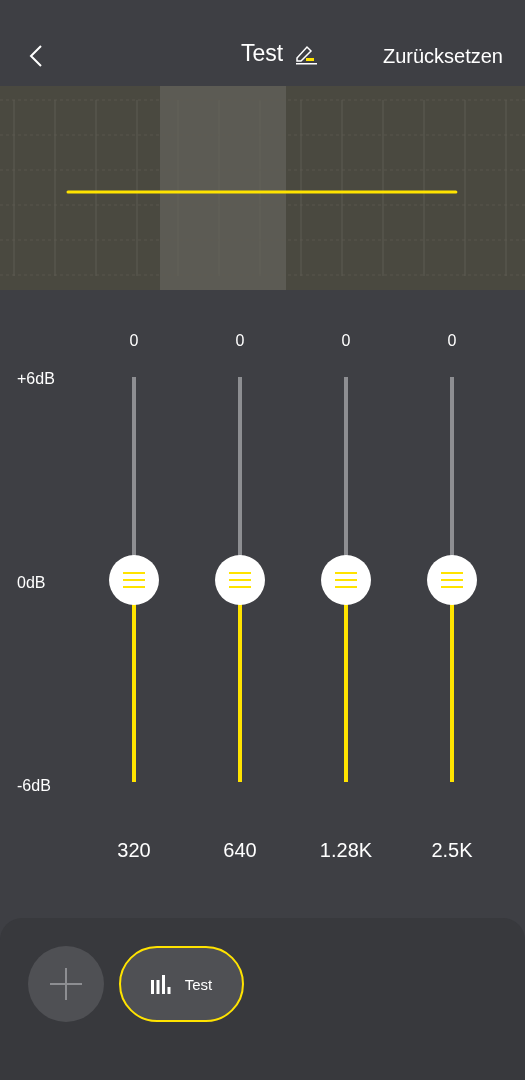  Describe the element at coordinates (181, 984) in the screenshot. I see `preset-chip: Test` at that location.